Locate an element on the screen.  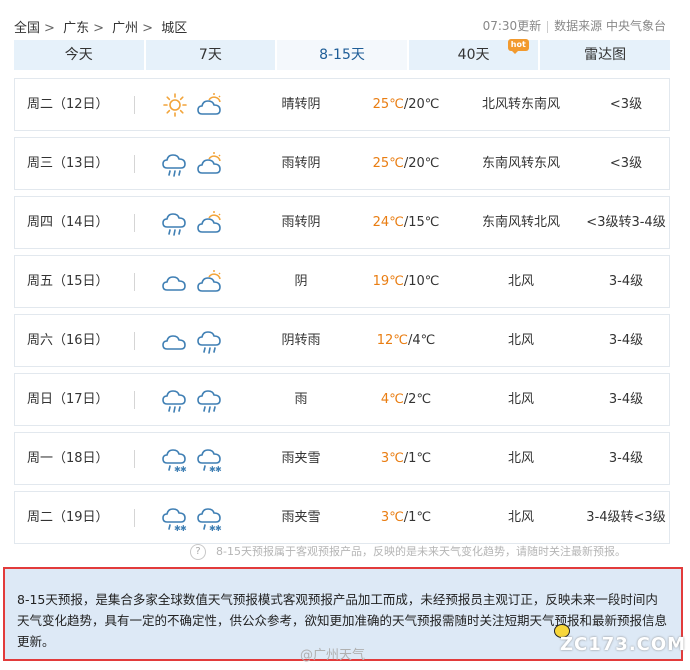
forecast-row: 周六（16日） 阴转雨 12℃/4℃ 北风 3-4级 is located at coordinates (342, 340).